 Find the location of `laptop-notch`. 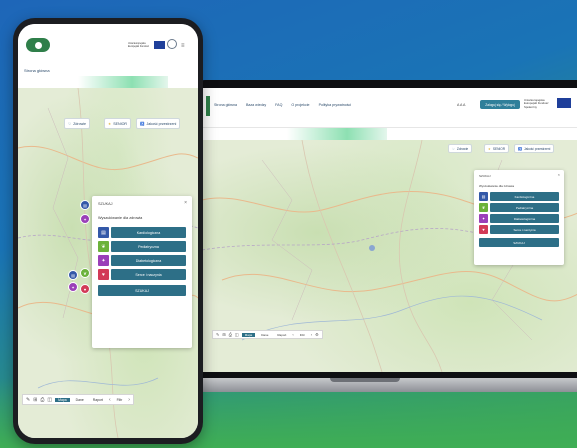

laptop-notch is located at coordinates (365, 380).